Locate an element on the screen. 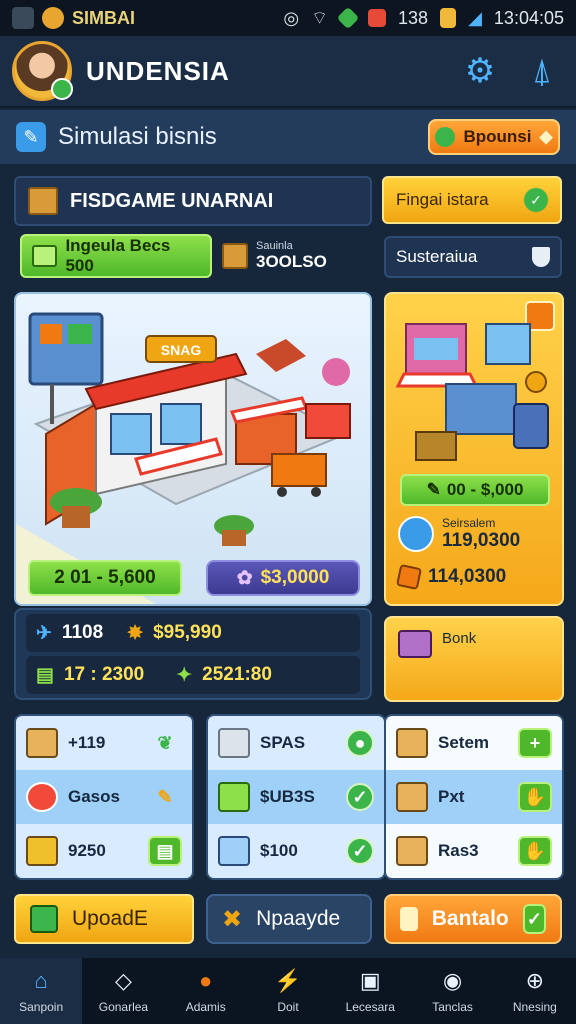 The height and width of the screenshot is (1024, 576). inventory-row: Pxt ✋ is located at coordinates (474, 797).